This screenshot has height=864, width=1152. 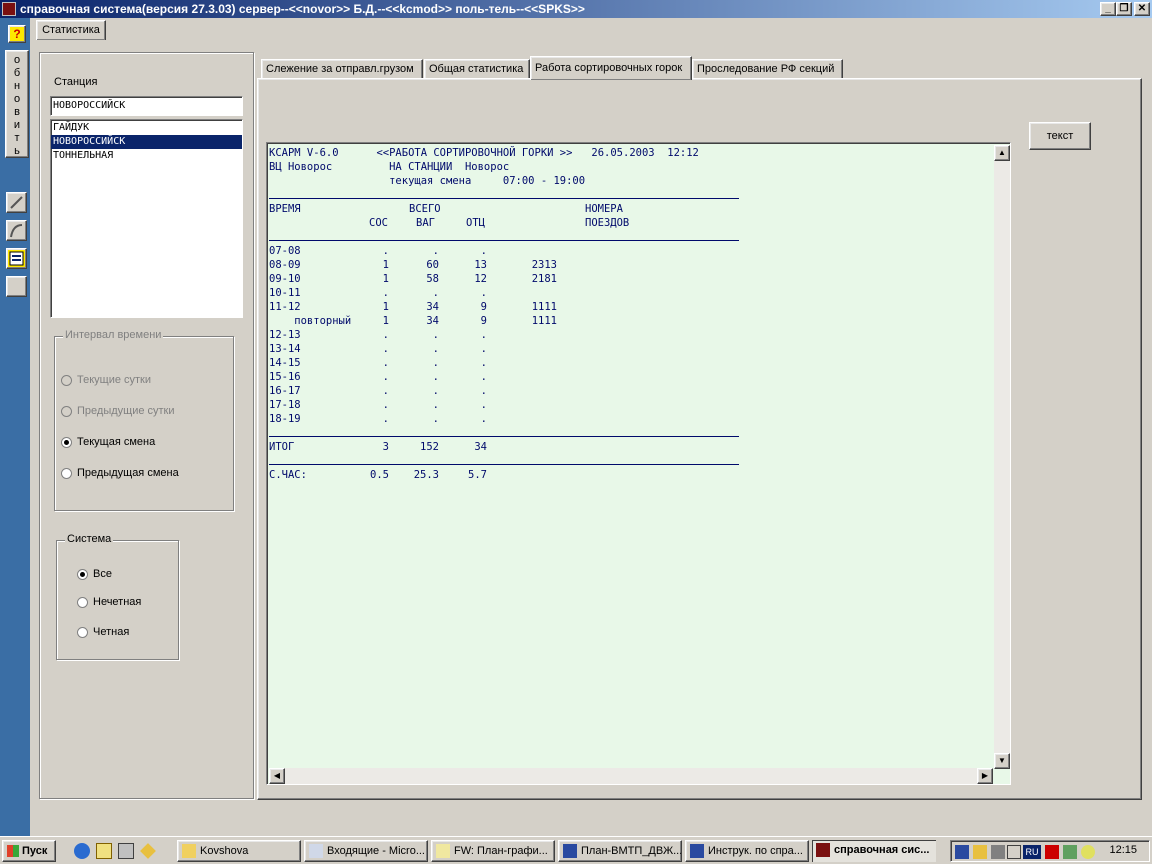 I want to click on antivirus-icon, so click(x=1052, y=852).